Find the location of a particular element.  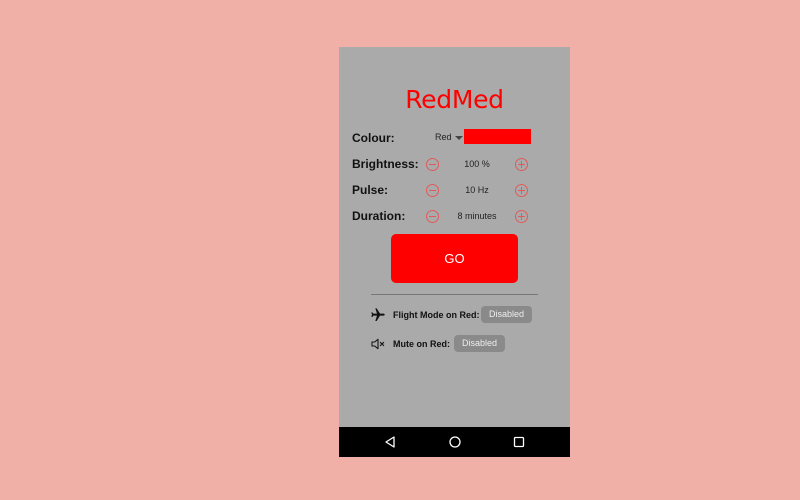

duration-increase-icon is located at coordinates (521, 216).